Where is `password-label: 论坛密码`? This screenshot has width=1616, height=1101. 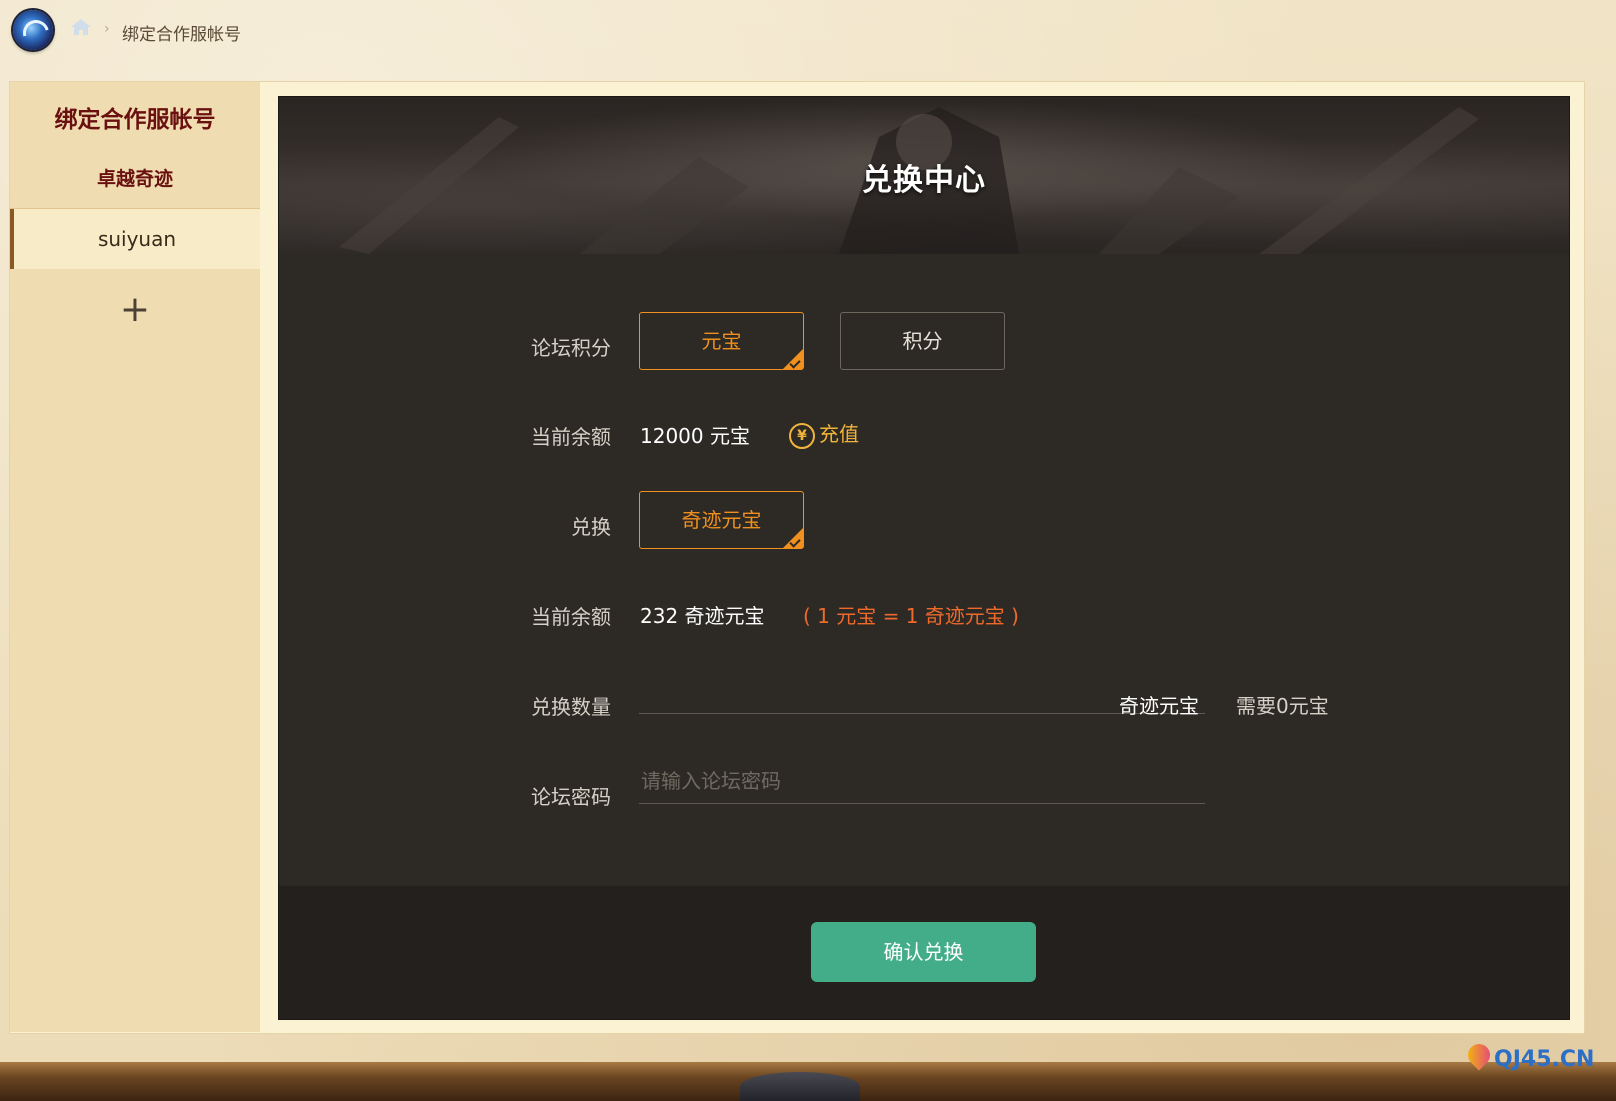
password-label: 论坛密码 is located at coordinates (571, 797).